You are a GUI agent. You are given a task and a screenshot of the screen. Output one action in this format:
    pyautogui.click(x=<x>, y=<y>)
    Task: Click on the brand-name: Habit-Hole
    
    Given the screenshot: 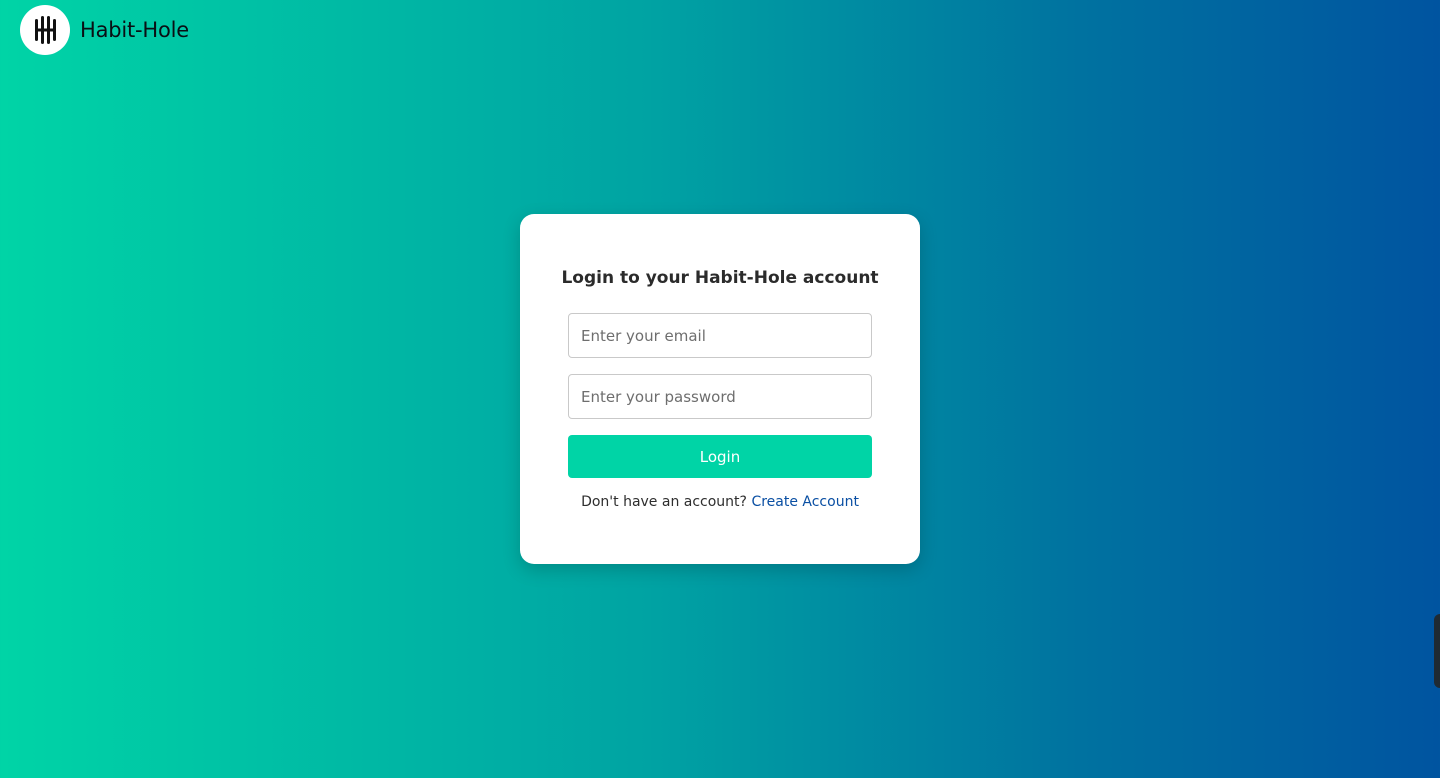 What is the action you would take?
    pyautogui.click(x=135, y=30)
    